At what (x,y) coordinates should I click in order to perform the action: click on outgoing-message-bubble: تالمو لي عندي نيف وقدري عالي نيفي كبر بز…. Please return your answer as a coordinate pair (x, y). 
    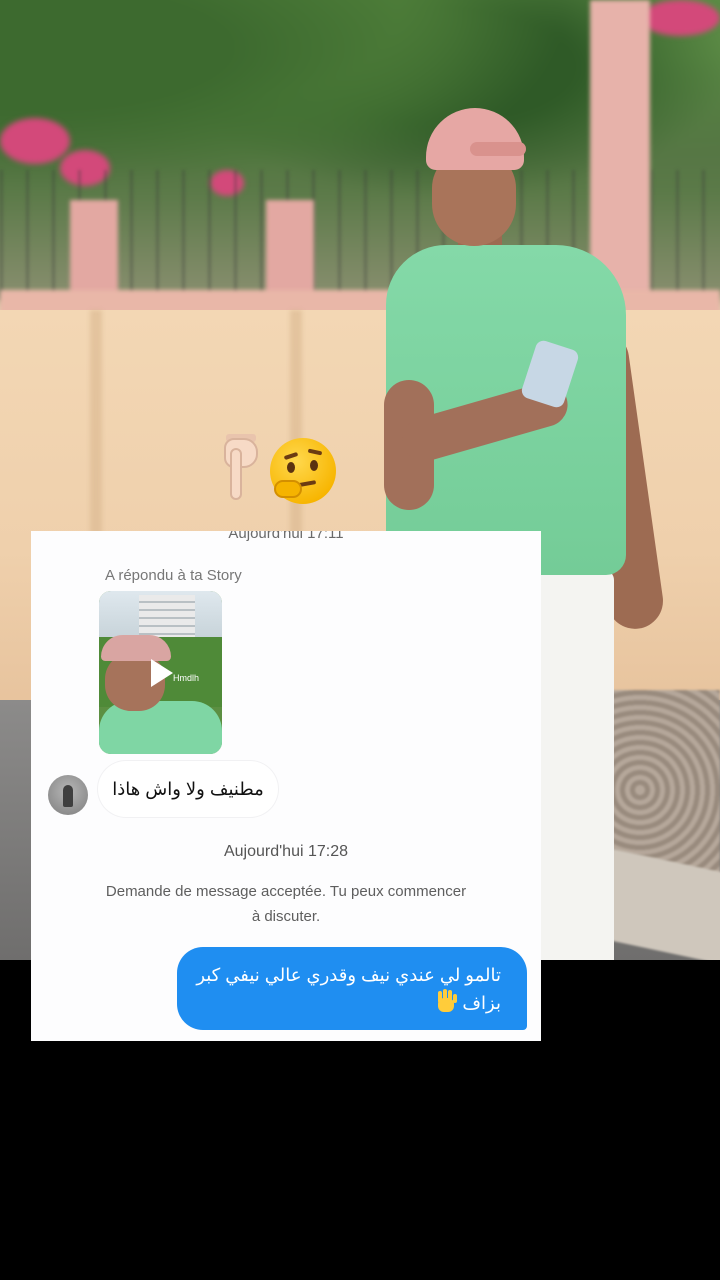
    Looking at the image, I should click on (352, 988).